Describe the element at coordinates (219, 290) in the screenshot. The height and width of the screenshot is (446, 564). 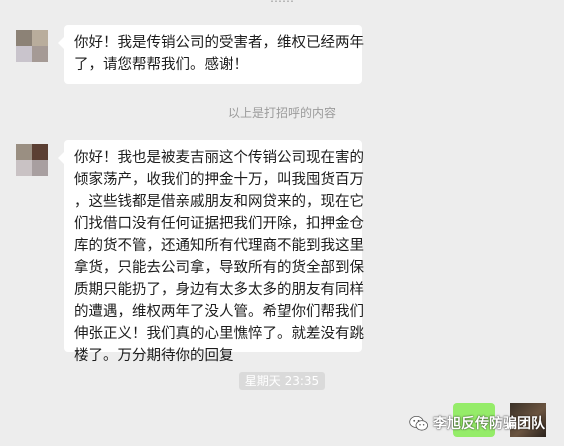
I see `message-text-line: 质期只能扔了，身边有太多太多的朋友有同样` at that location.